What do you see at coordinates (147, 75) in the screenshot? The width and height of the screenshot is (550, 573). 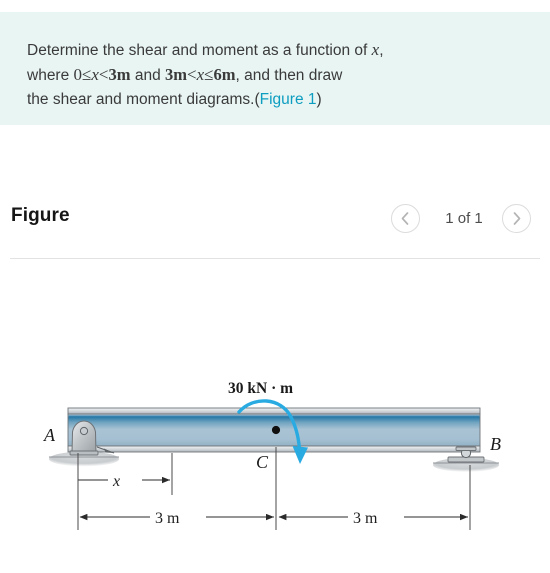 I see `problem-and-1: and` at bounding box center [147, 75].